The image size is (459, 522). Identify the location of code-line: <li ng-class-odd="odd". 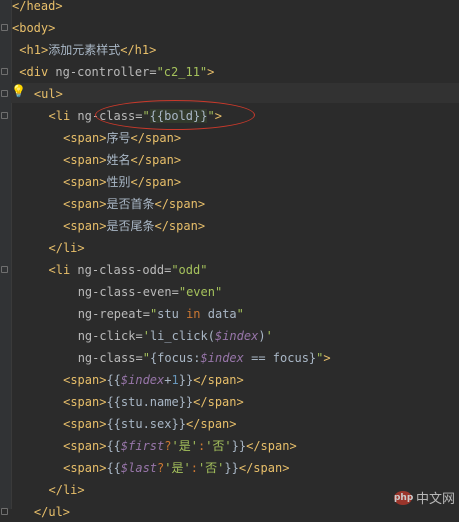
(128, 270).